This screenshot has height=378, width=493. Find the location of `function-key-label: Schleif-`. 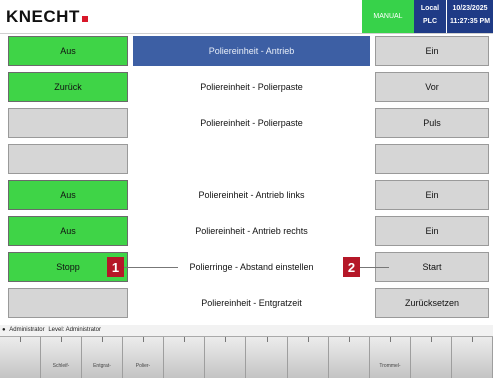

function-key-label: Schleif- is located at coordinates (61, 366).